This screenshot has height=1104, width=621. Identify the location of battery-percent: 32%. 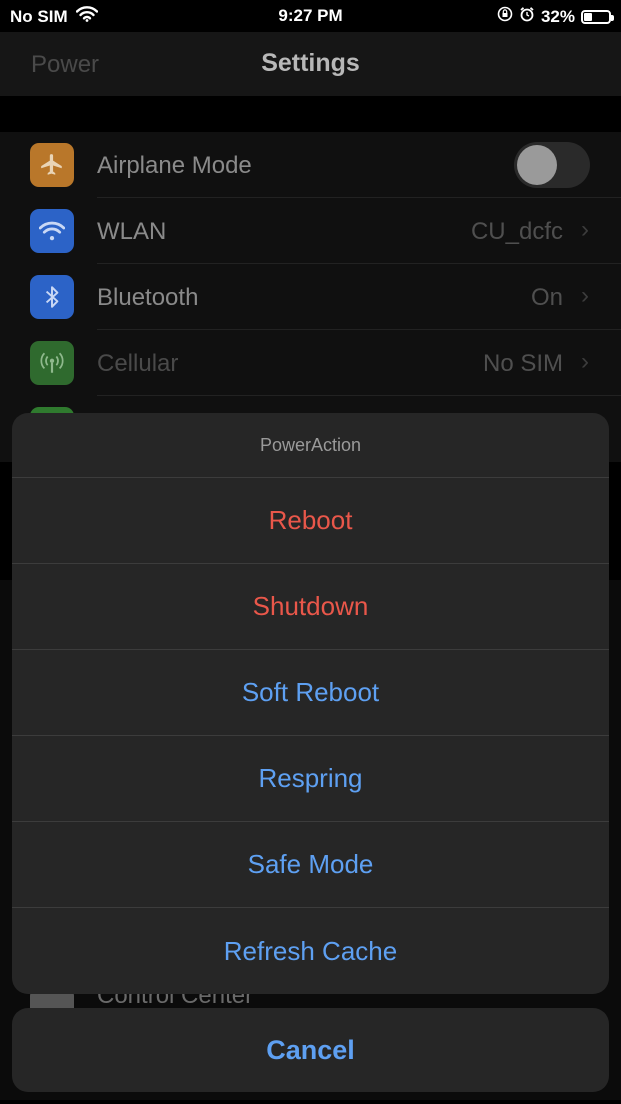
(557, 16).